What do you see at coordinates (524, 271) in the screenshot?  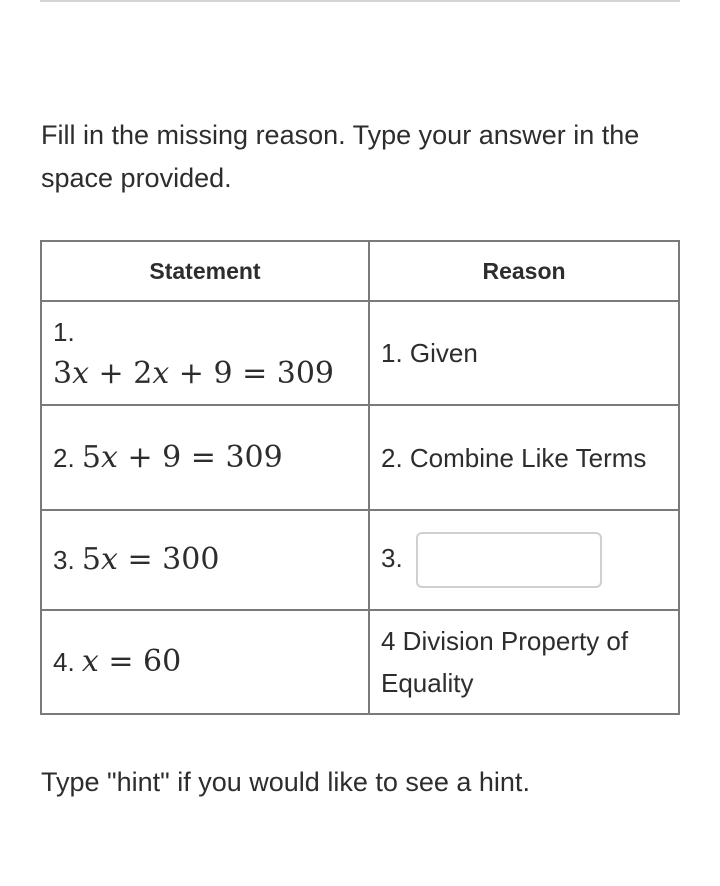 I see `header-reason: Reason` at bounding box center [524, 271].